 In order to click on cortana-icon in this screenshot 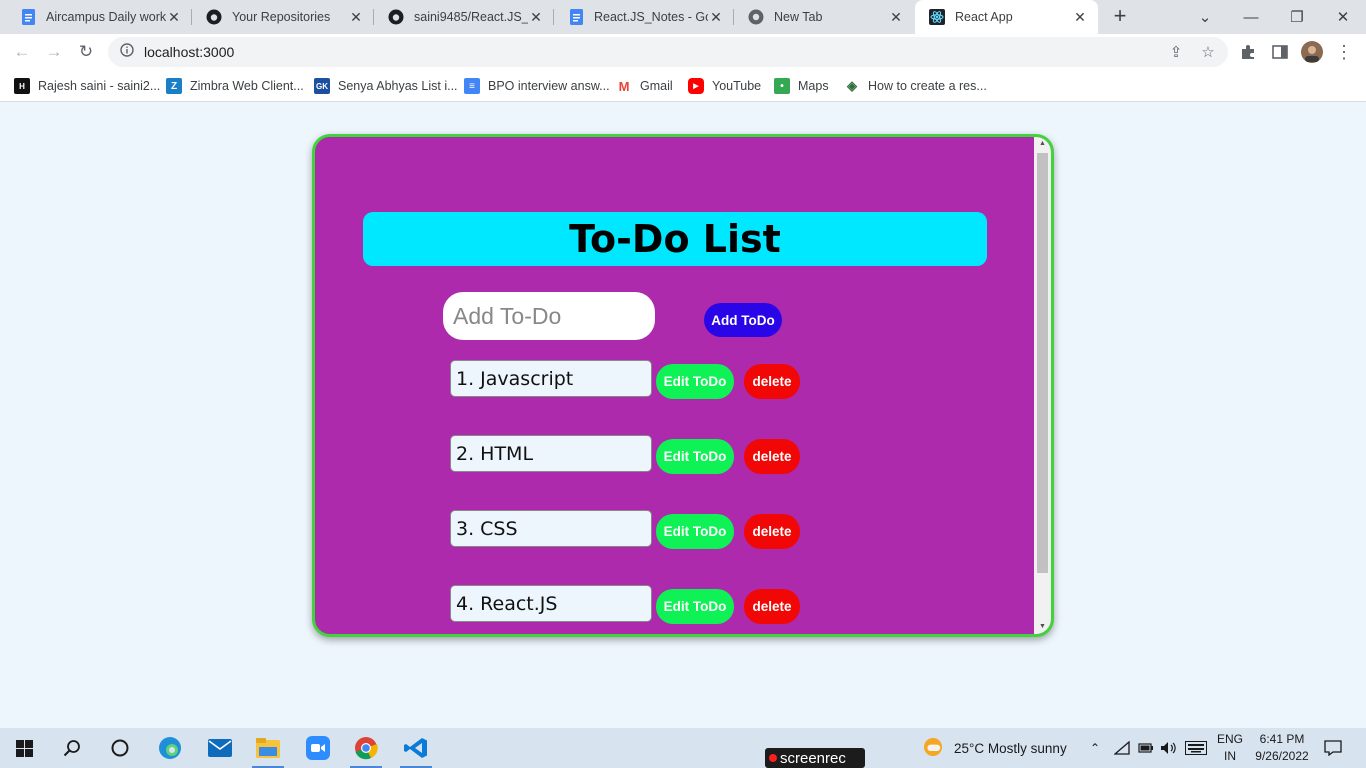, I will do `click(120, 748)`.